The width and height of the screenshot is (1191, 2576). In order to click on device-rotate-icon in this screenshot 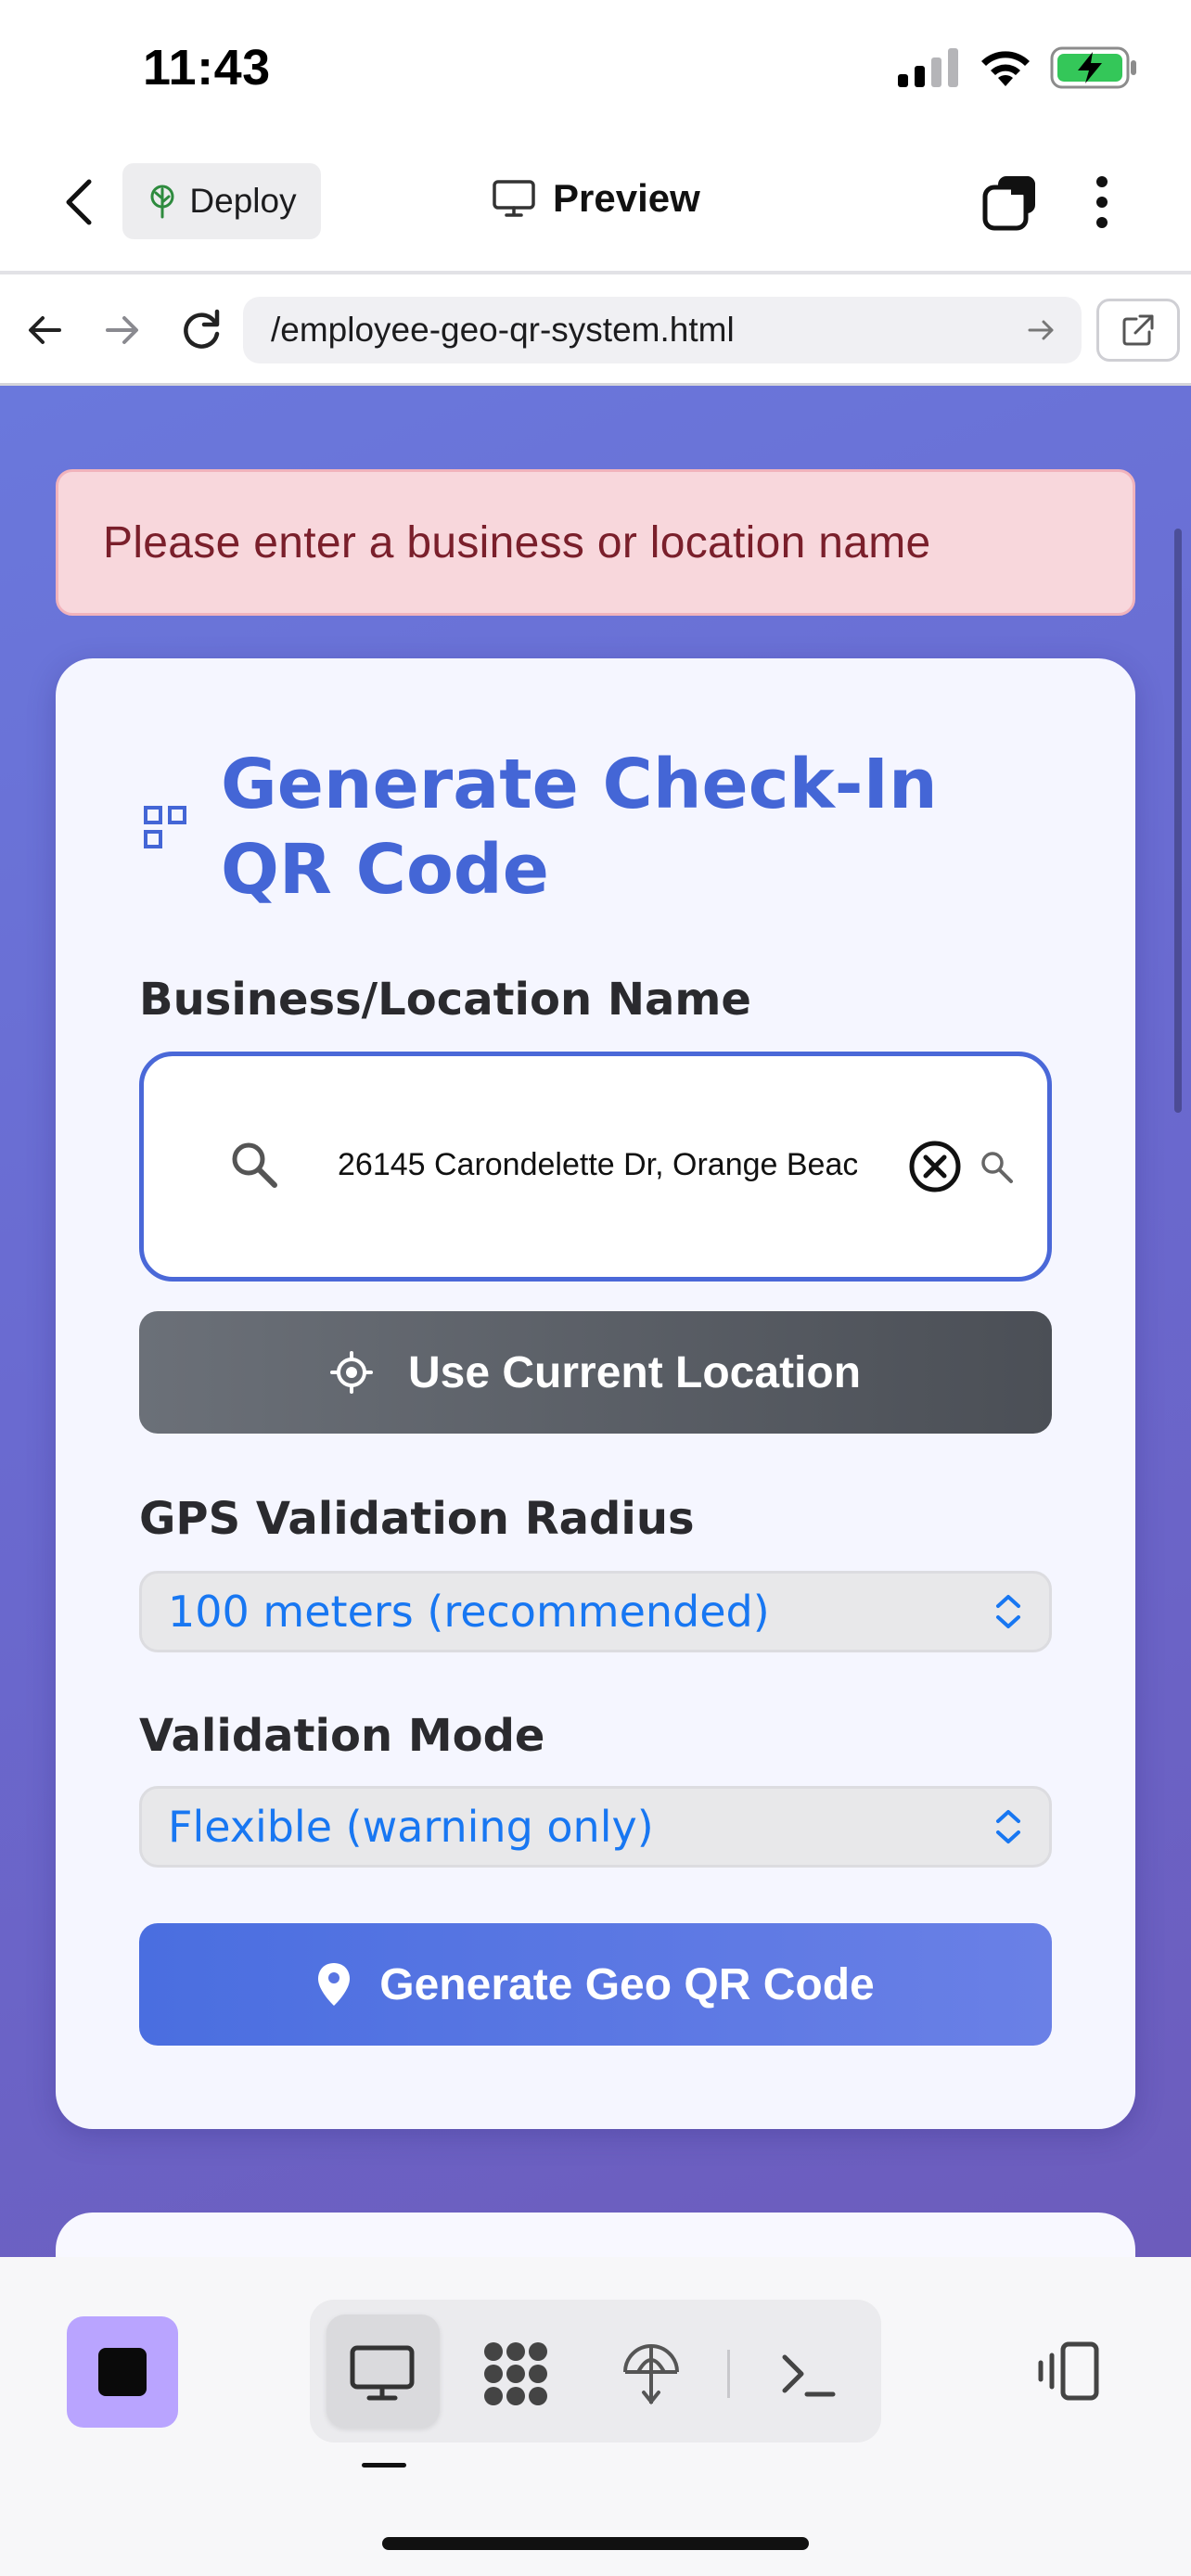, I will do `click(1068, 2371)`.